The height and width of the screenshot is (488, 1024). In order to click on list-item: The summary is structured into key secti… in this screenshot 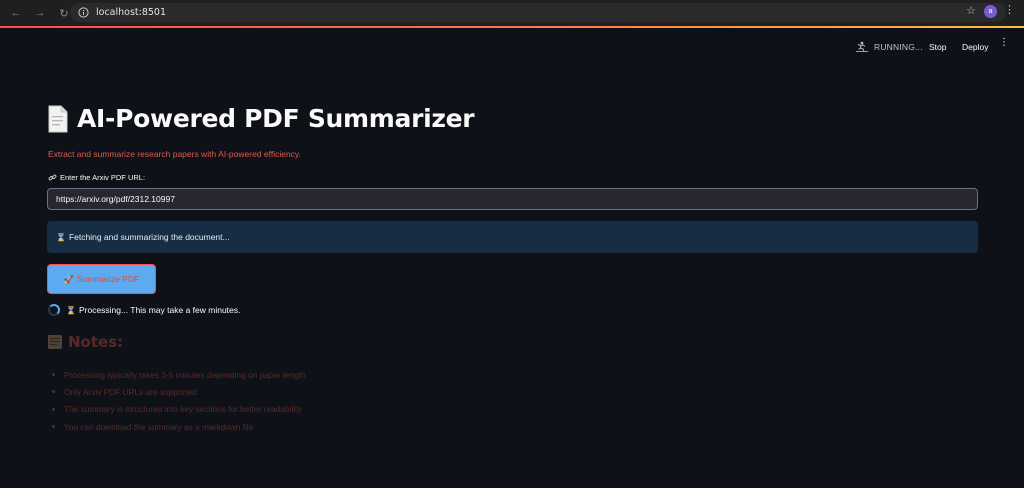, I will do `click(179, 409)`.